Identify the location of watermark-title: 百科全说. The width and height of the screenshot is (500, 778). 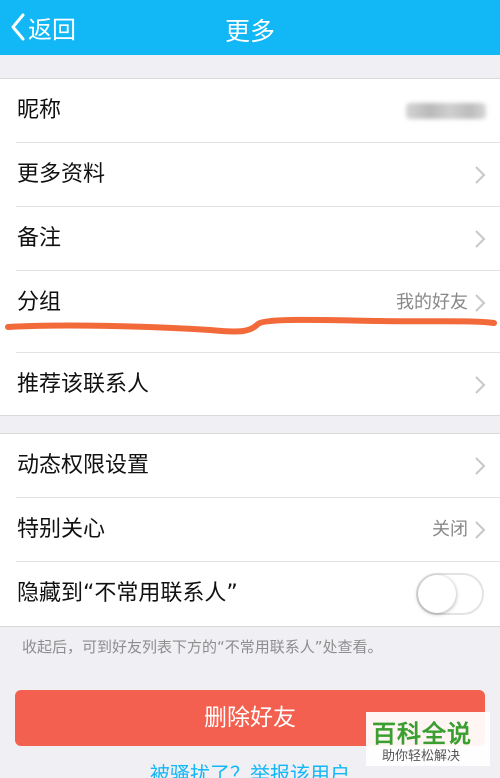
(422, 734).